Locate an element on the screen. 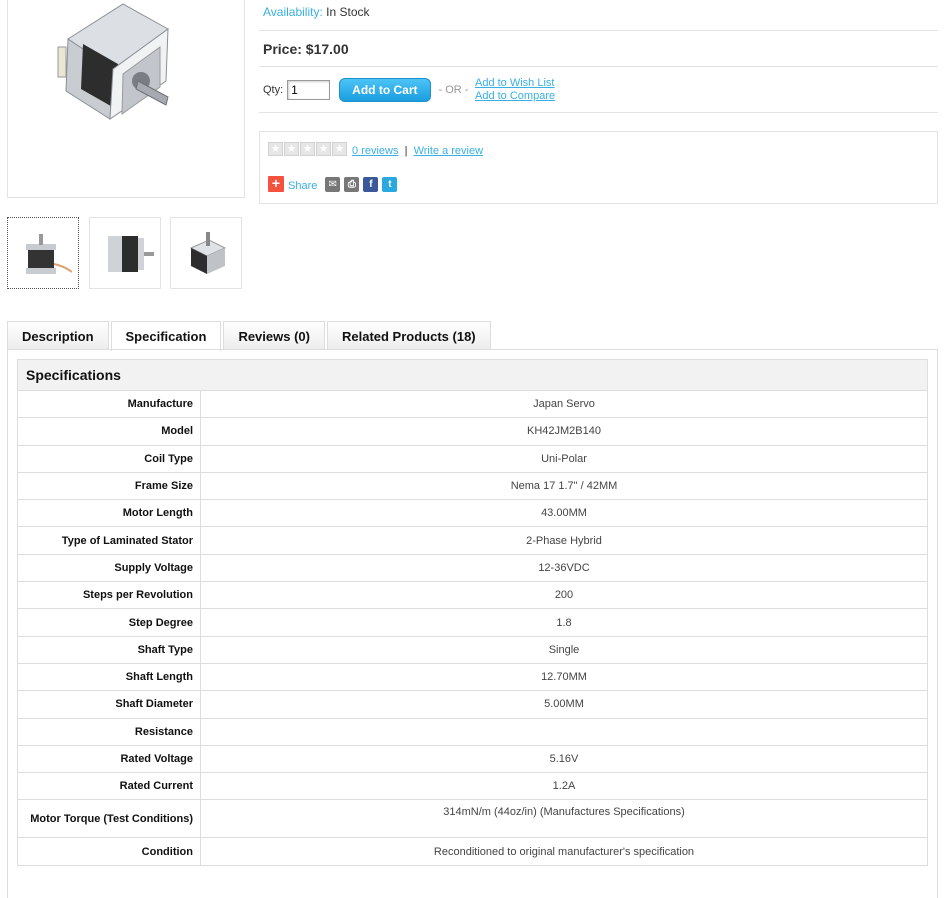  spec-row: Steps per Revolution 200 is located at coordinates (472, 595).